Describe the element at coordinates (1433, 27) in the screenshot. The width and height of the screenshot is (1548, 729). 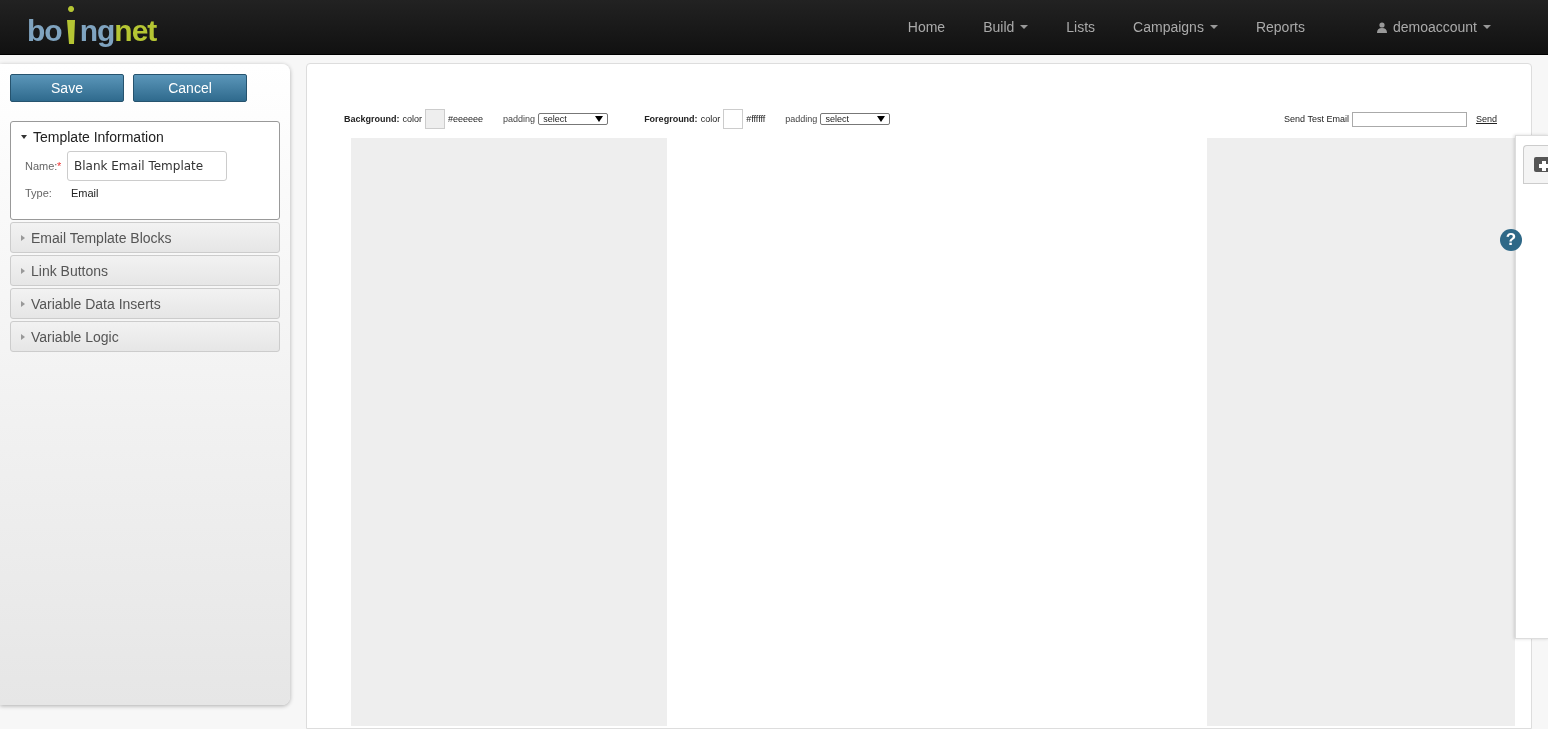
I see `user-menu: demoaccount` at that location.